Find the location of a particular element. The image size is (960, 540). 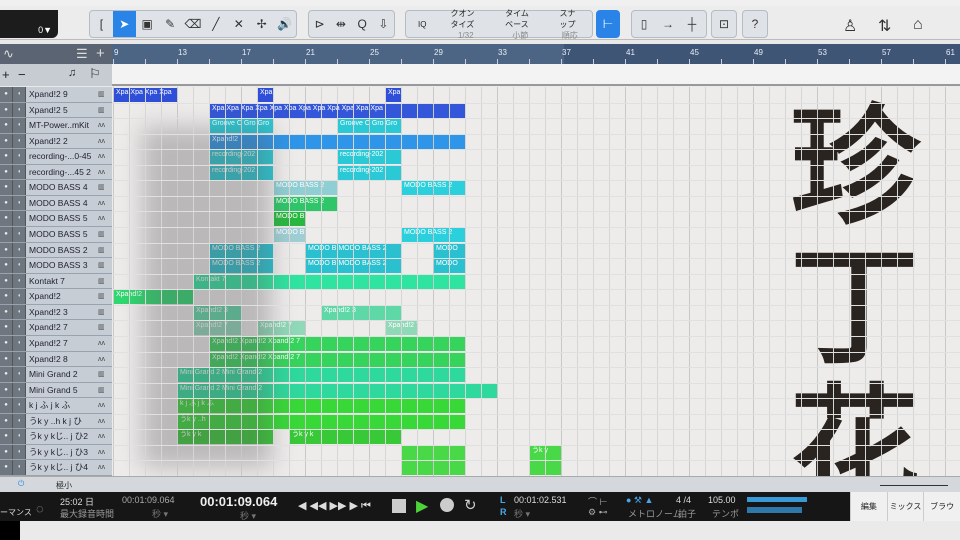

track-name: Xpand!2 8 is located at coordinates (62, 359).